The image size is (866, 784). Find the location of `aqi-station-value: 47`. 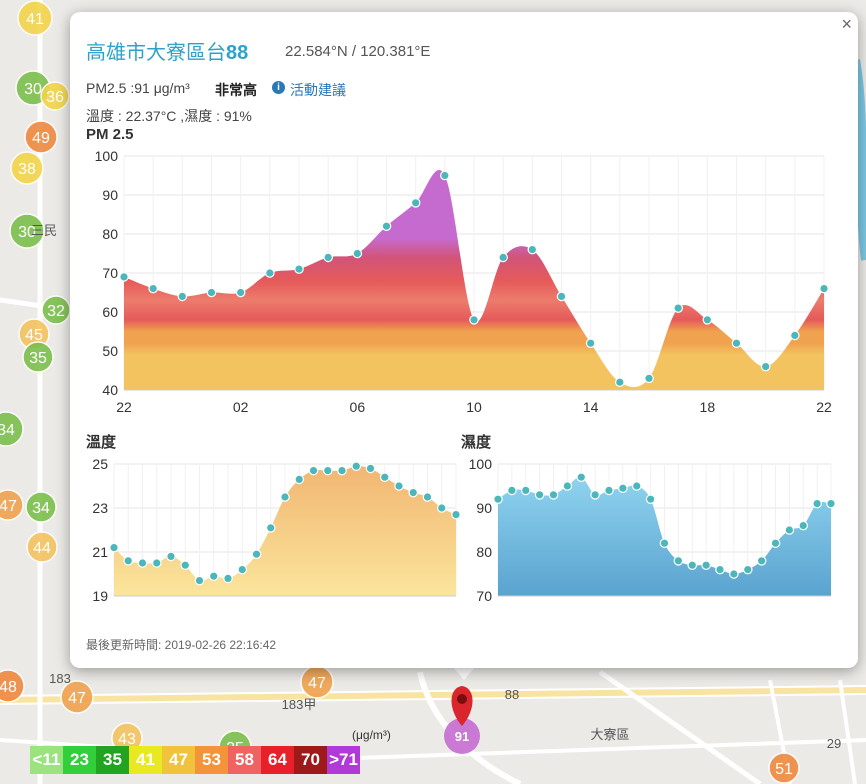

aqi-station-value: 47 is located at coordinates (77, 698).